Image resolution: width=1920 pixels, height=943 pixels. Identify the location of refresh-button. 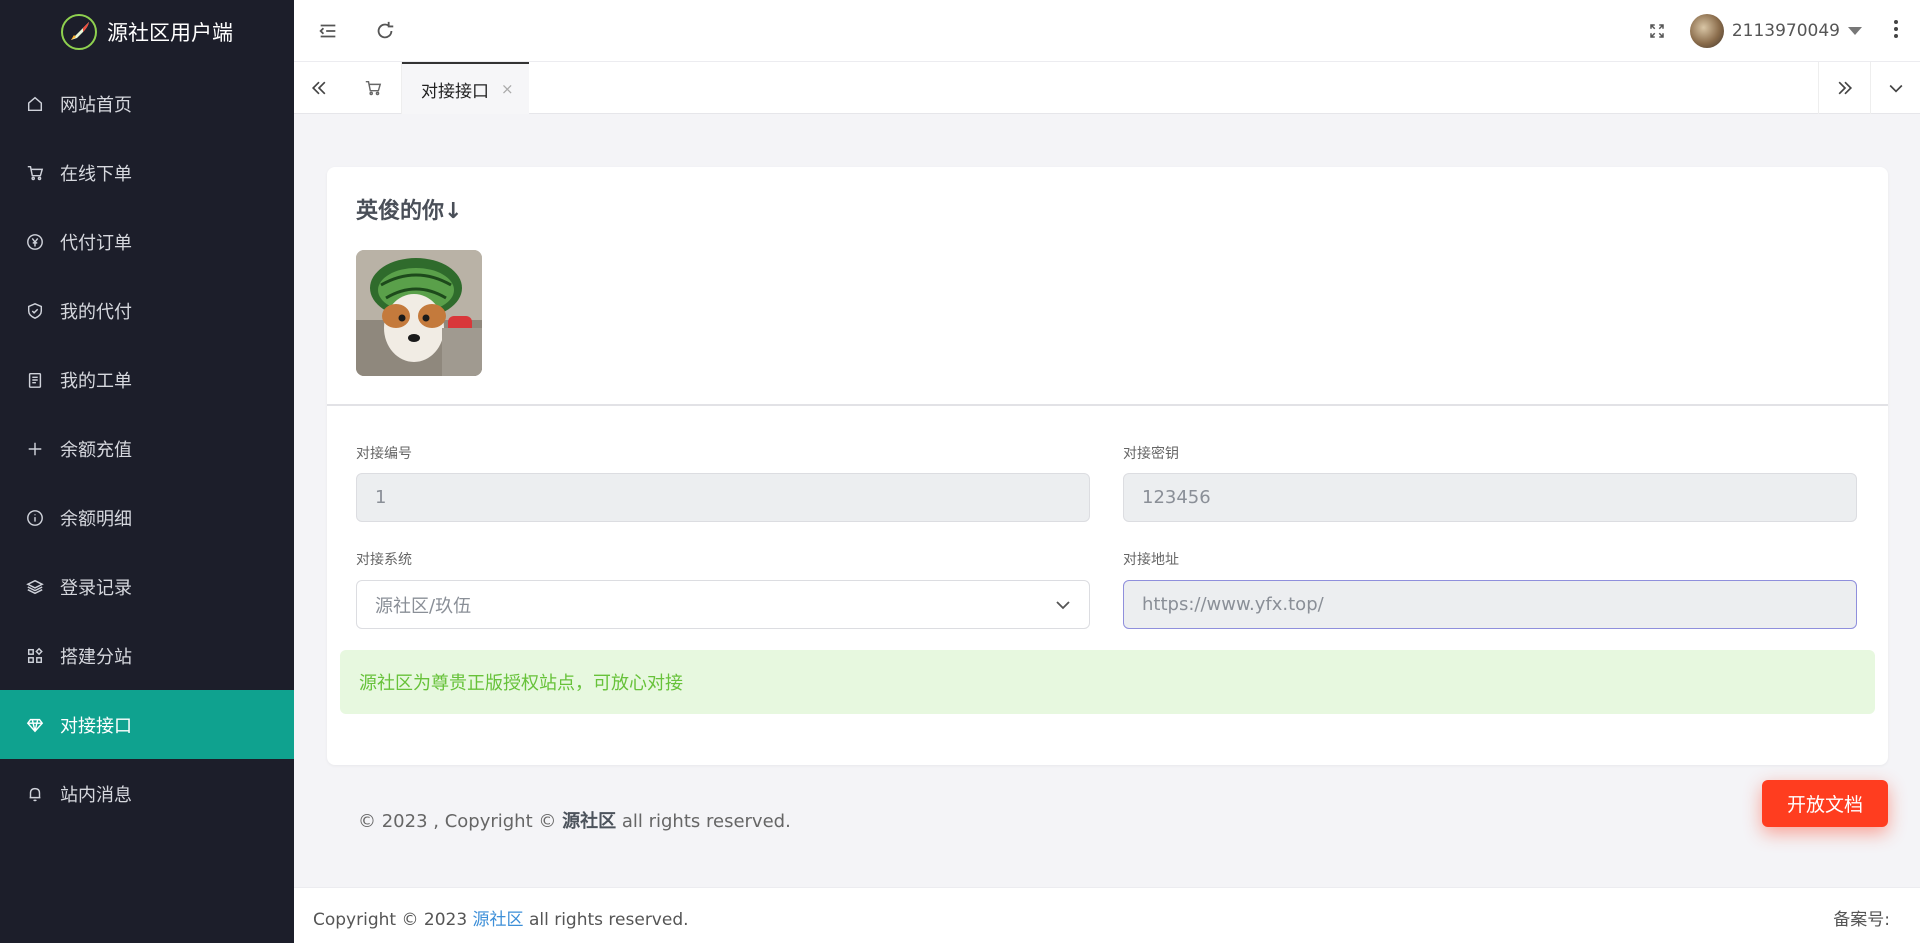
(385, 31).